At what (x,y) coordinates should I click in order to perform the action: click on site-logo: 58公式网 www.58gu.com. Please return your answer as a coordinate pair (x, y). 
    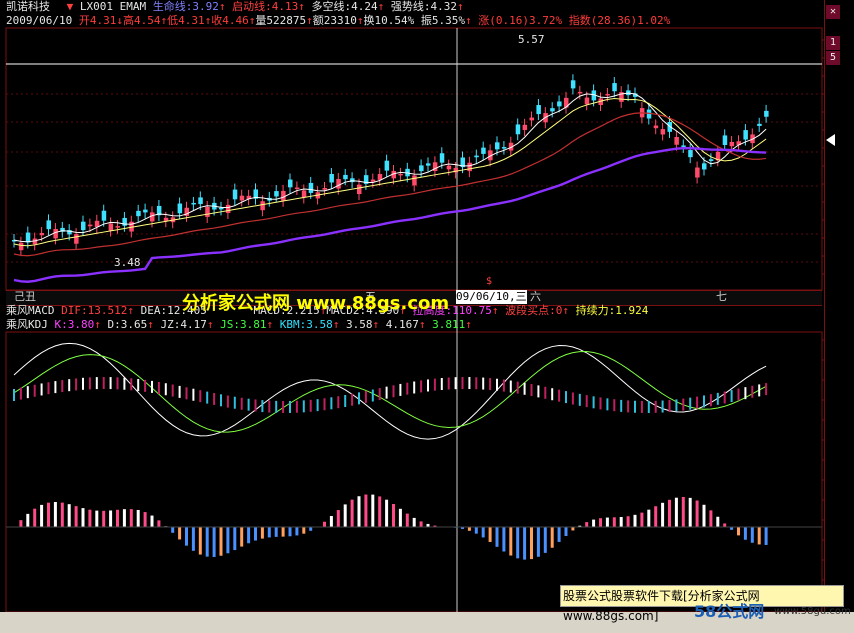
    Looking at the image, I should click on (770, 614).